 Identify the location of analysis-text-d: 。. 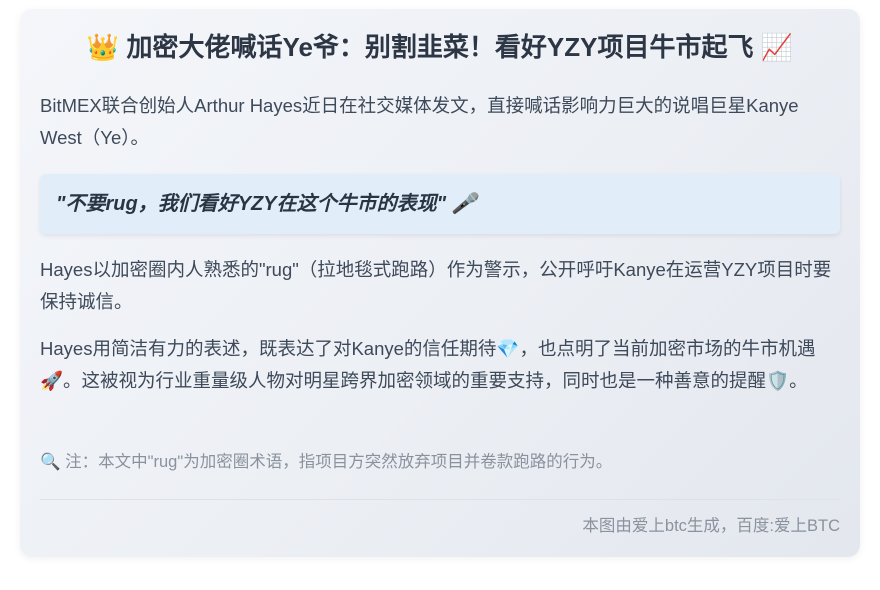
(798, 380).